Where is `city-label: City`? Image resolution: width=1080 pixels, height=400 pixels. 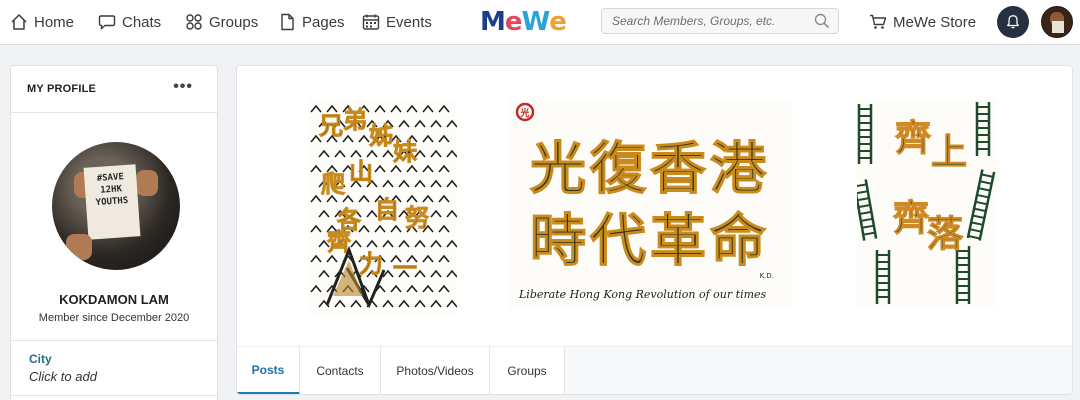
city-label: City is located at coordinates (40, 359).